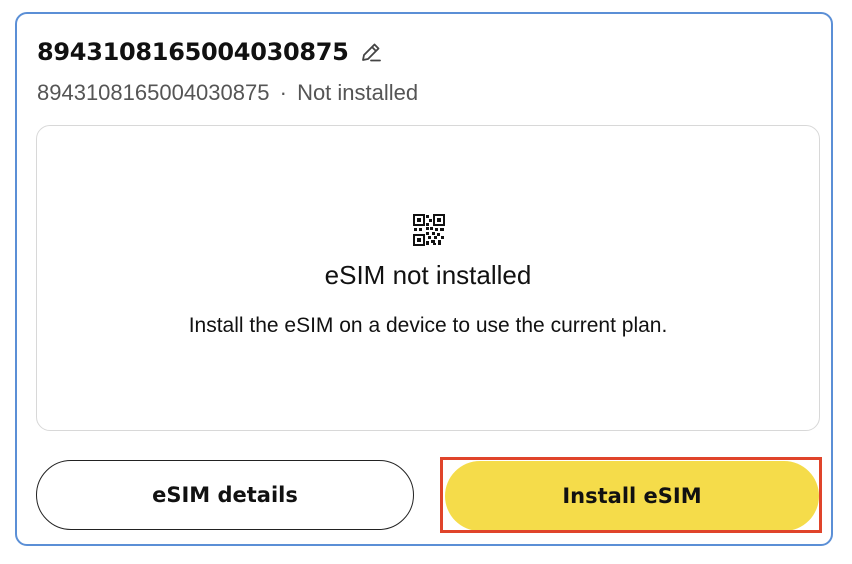 The width and height of the screenshot is (852, 564). I want to click on install-esim-button: Install eSIM, so click(632, 496).